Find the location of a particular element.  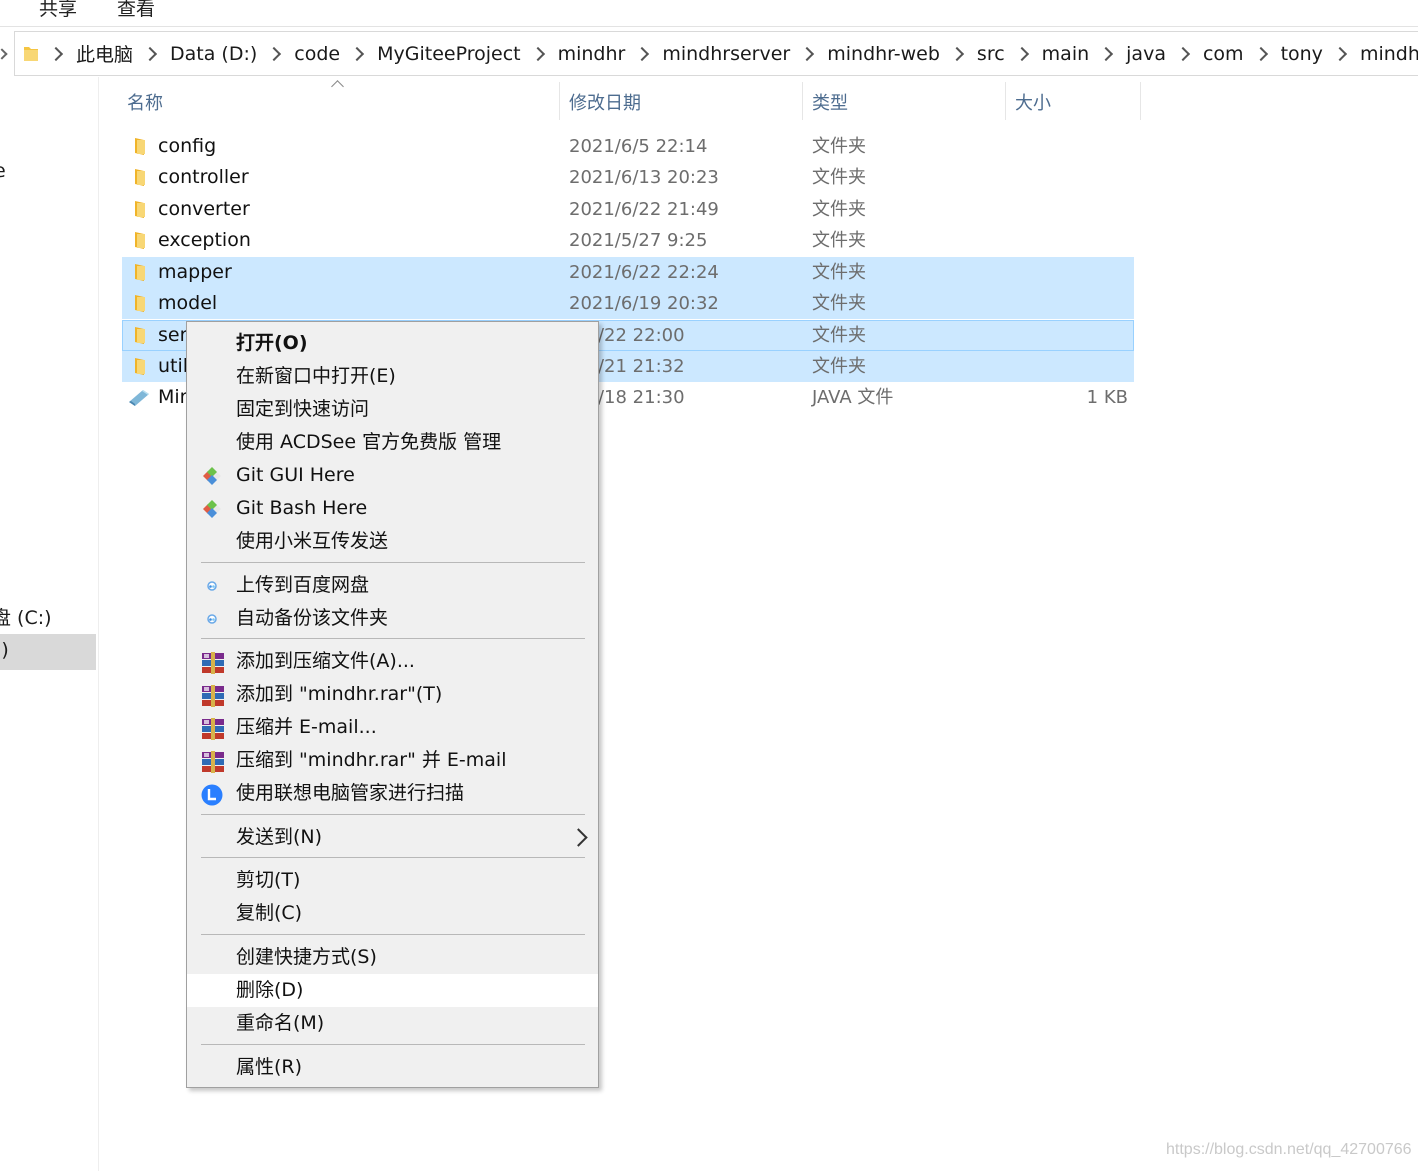

context-menu-item: Git Bash Here is located at coordinates (392, 508).